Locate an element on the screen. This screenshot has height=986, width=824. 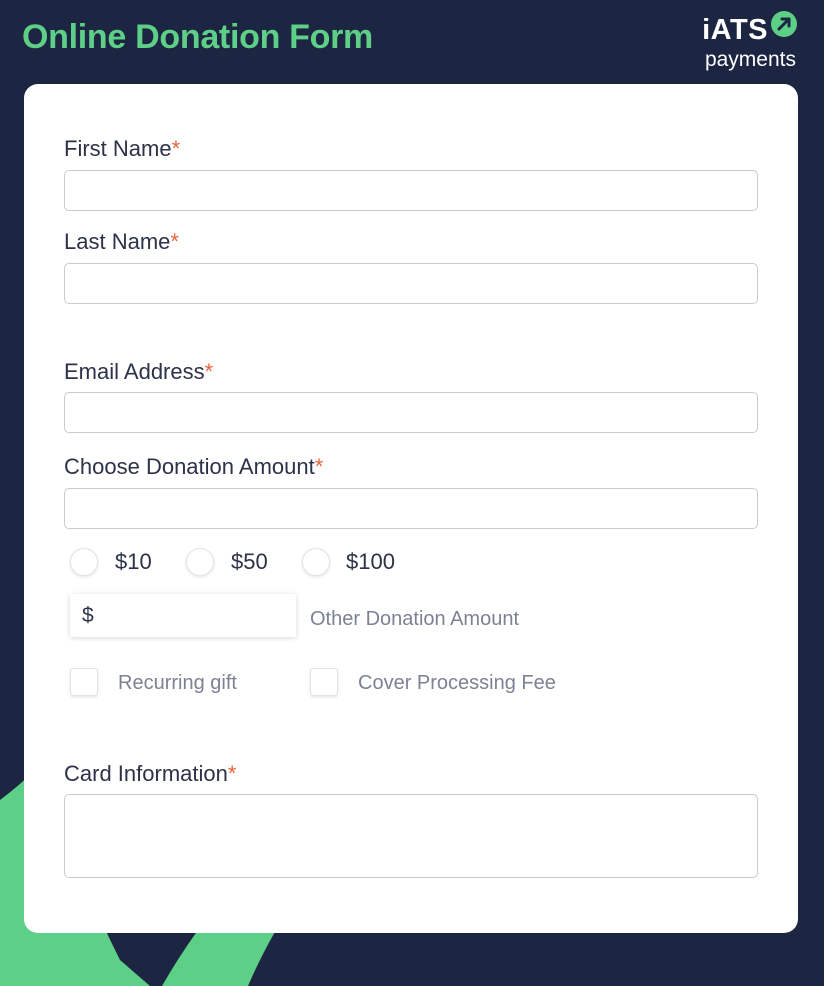
recurring-gift-checkbox is located at coordinates (84, 682).